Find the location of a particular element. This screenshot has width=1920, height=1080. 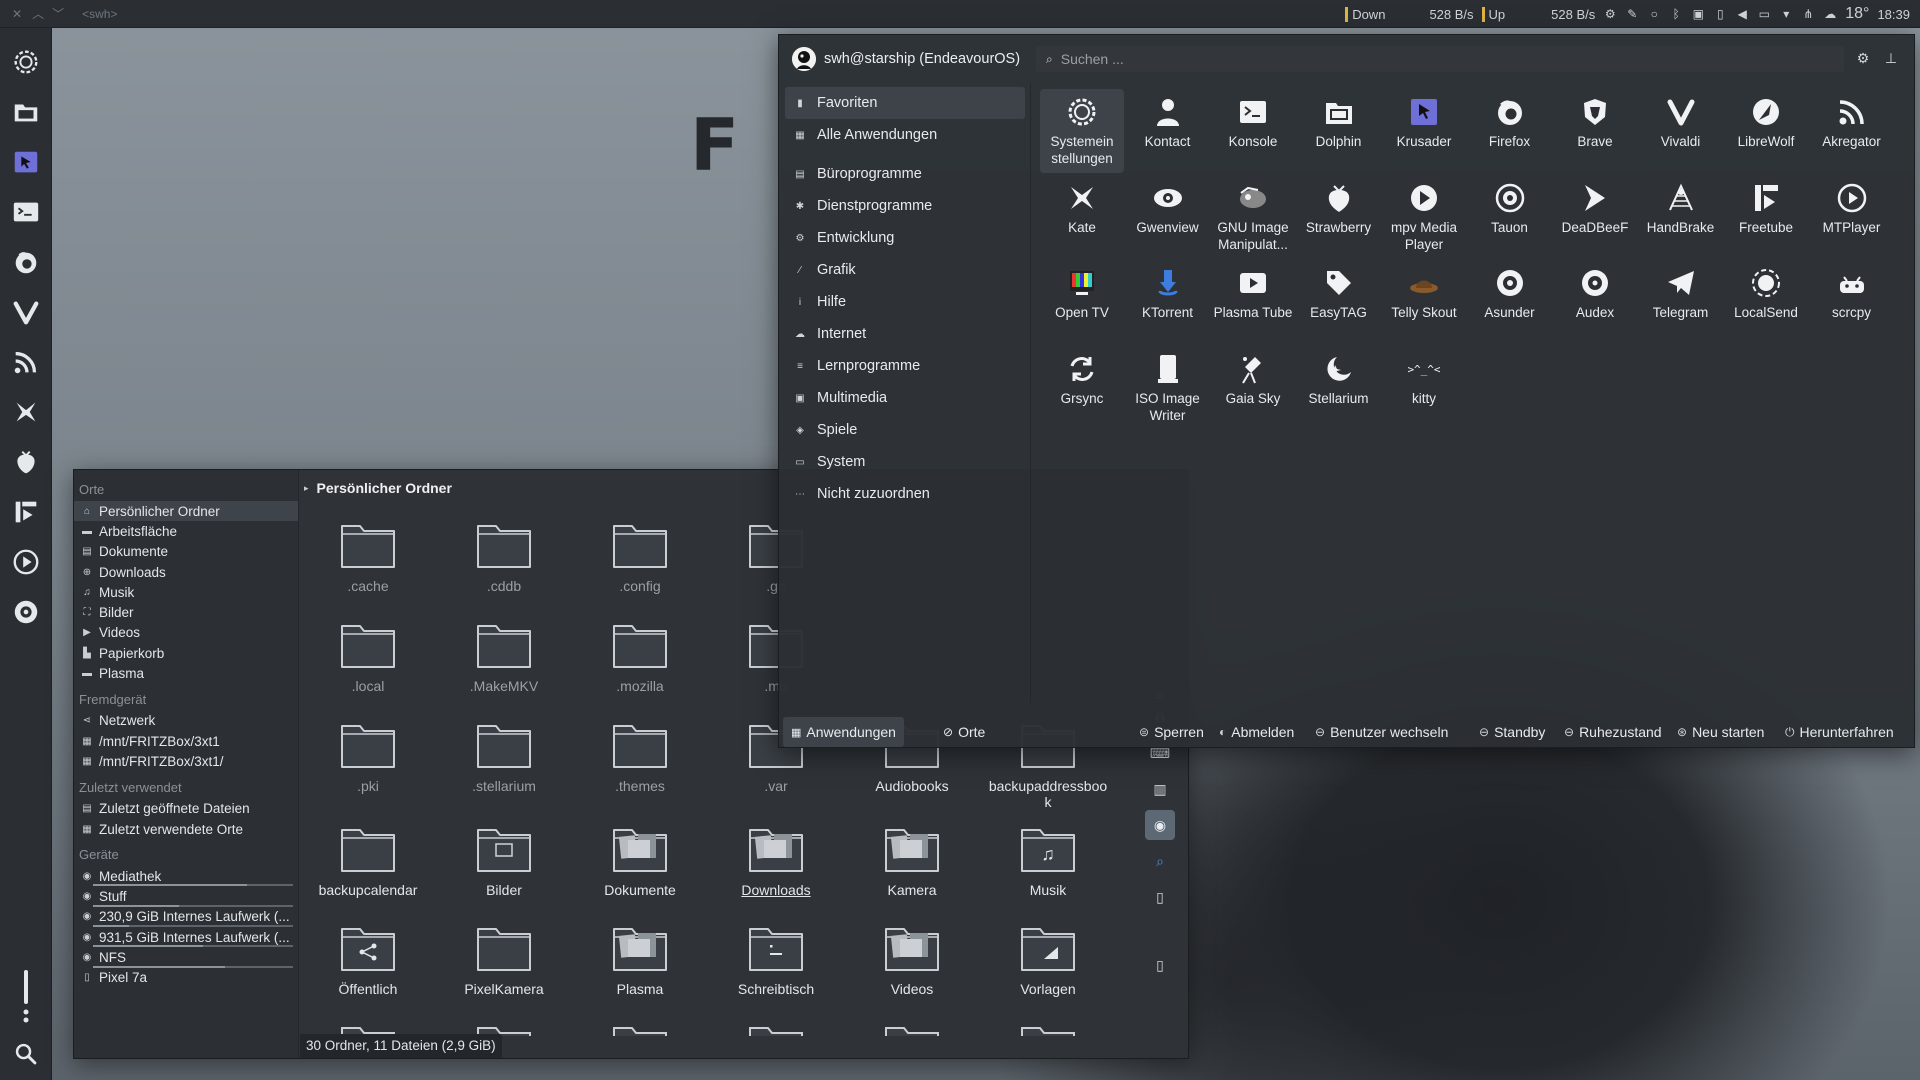

launcher-category: ☁ Internet is located at coordinates (905, 334).